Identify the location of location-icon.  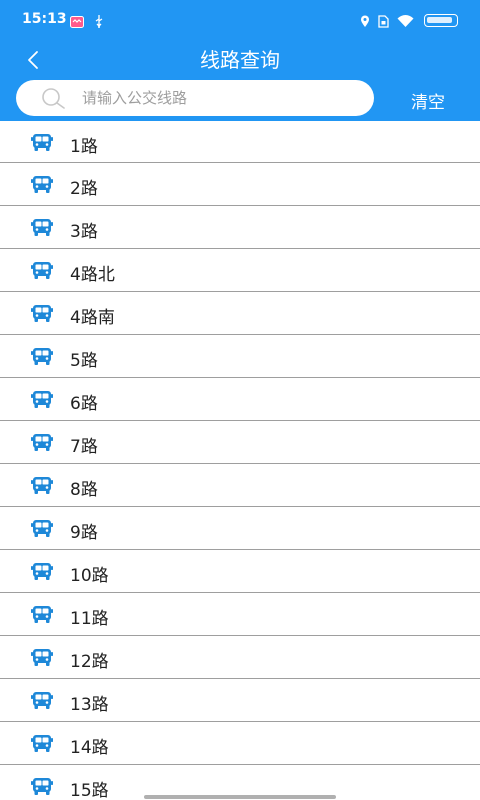
(365, 22).